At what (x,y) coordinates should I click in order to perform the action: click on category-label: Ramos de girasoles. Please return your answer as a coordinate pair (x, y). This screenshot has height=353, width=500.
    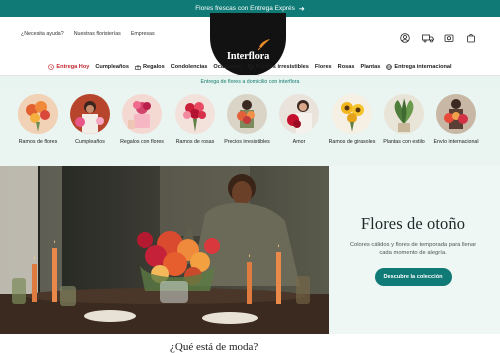
    Looking at the image, I should click on (352, 142).